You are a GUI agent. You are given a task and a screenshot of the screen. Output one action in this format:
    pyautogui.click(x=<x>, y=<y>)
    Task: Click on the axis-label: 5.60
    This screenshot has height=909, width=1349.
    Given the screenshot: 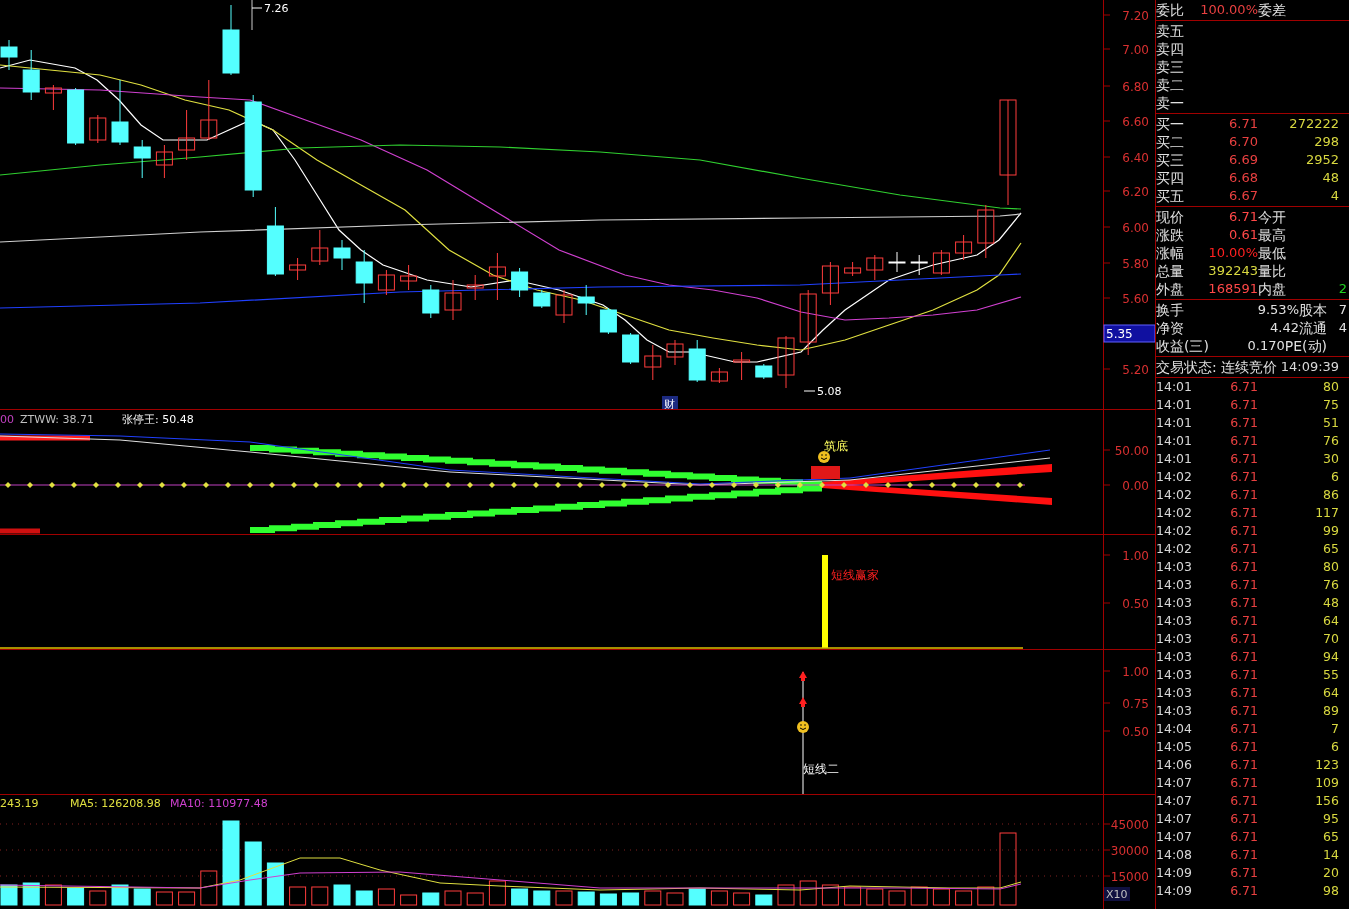 What is the action you would take?
    pyautogui.click(x=1135, y=299)
    